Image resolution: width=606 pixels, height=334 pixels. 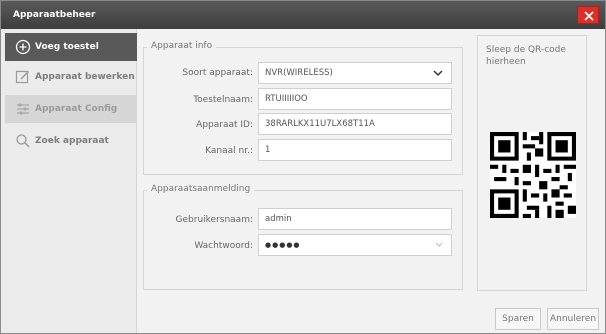 I want to click on device-name-input: RTUIIIIIOO, so click(x=355, y=99).